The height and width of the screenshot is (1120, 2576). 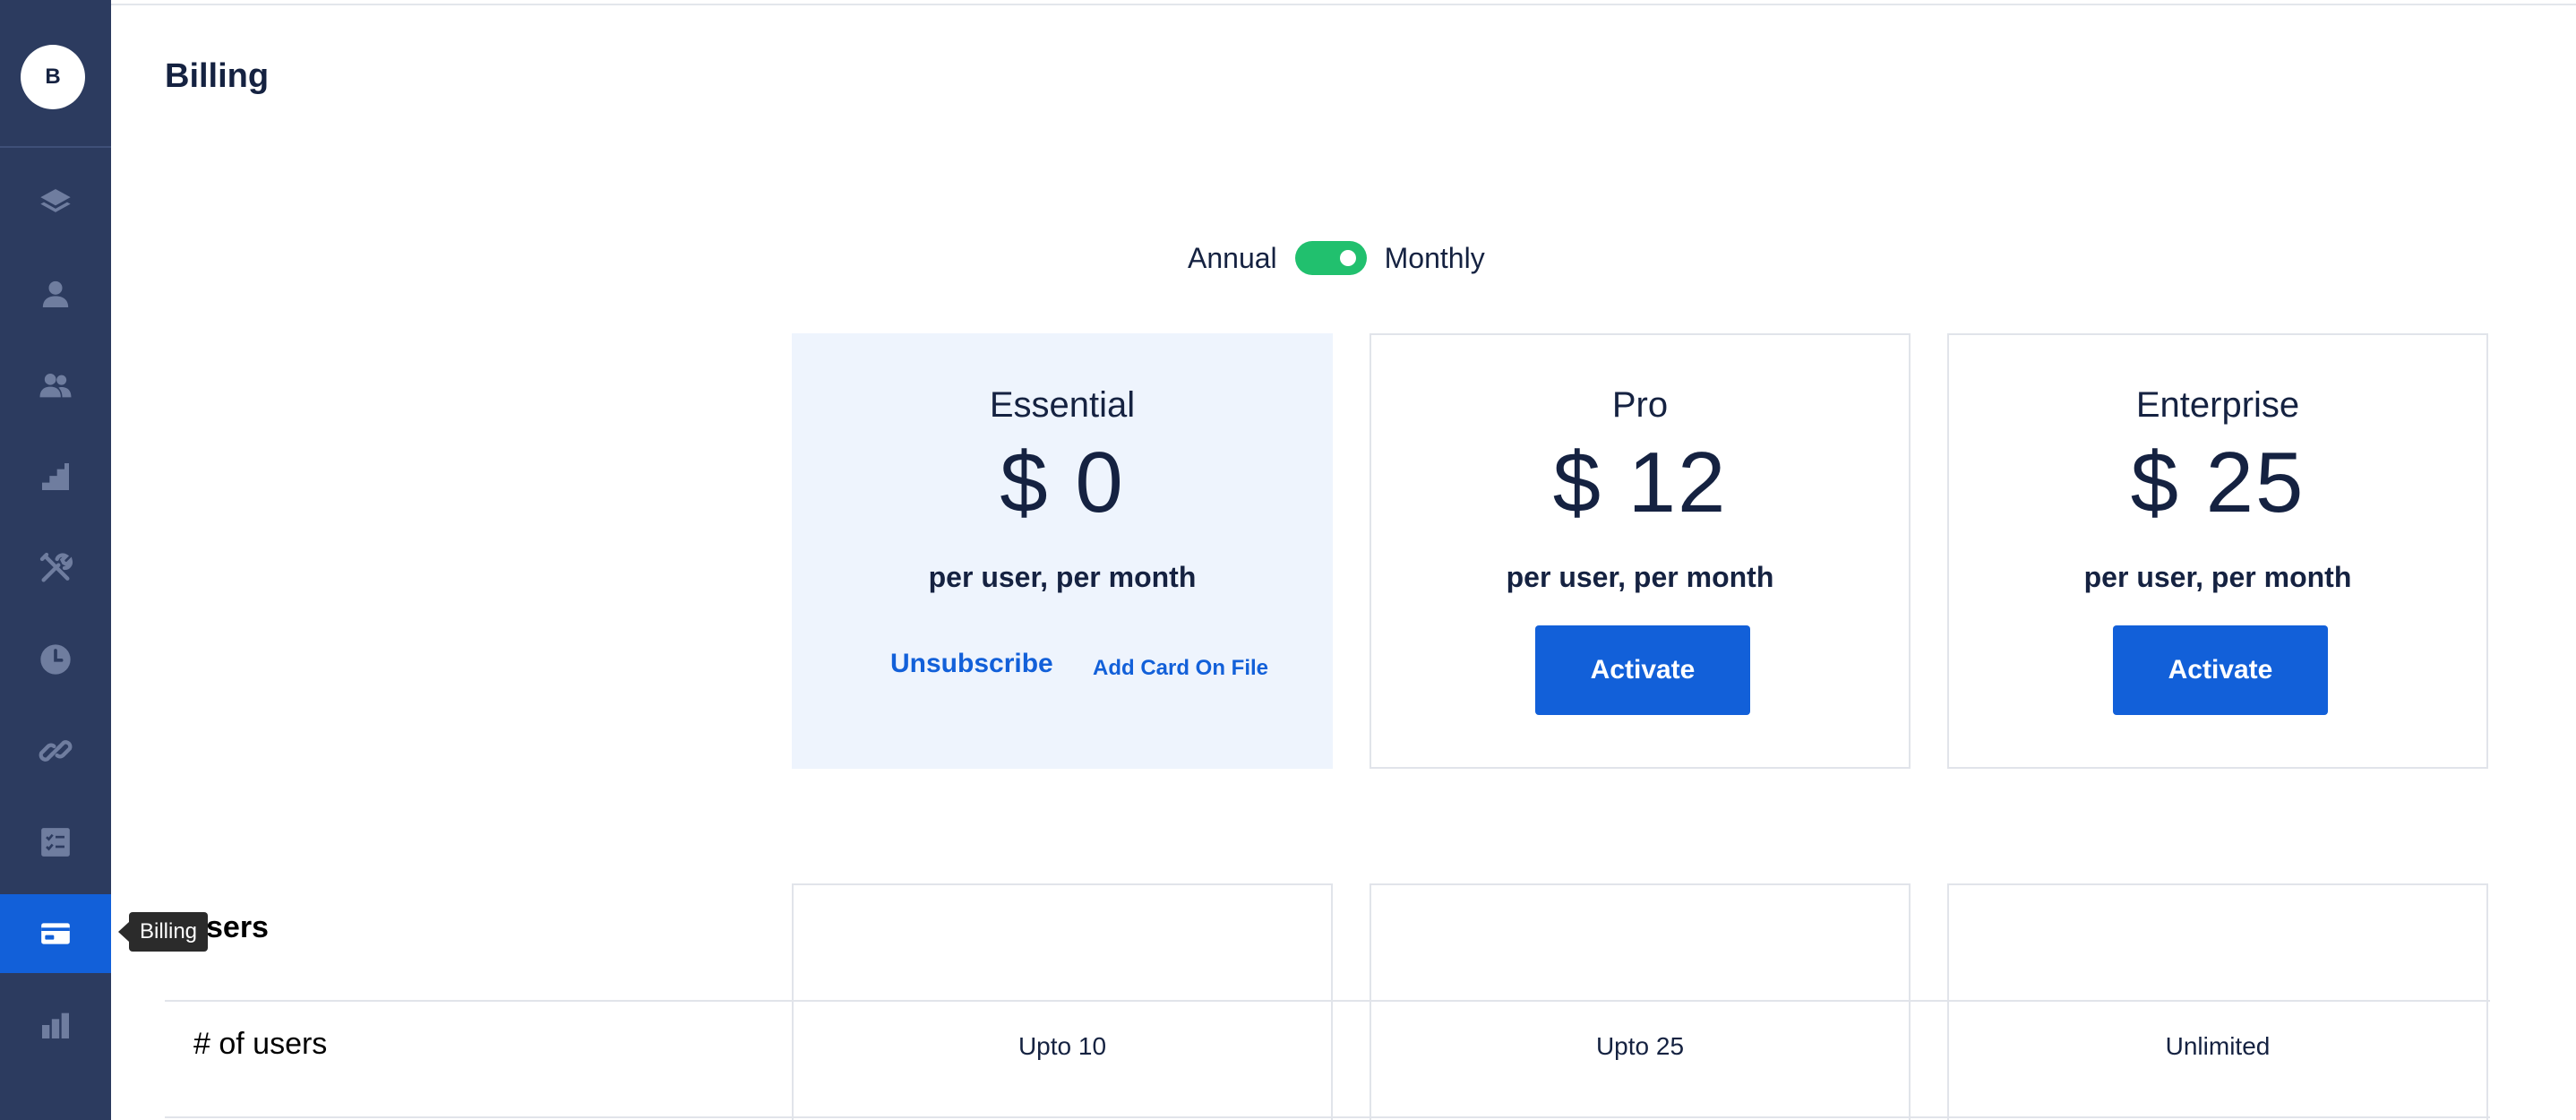 What do you see at coordinates (1330, 258) in the screenshot?
I see `billing-period-toggle` at bounding box center [1330, 258].